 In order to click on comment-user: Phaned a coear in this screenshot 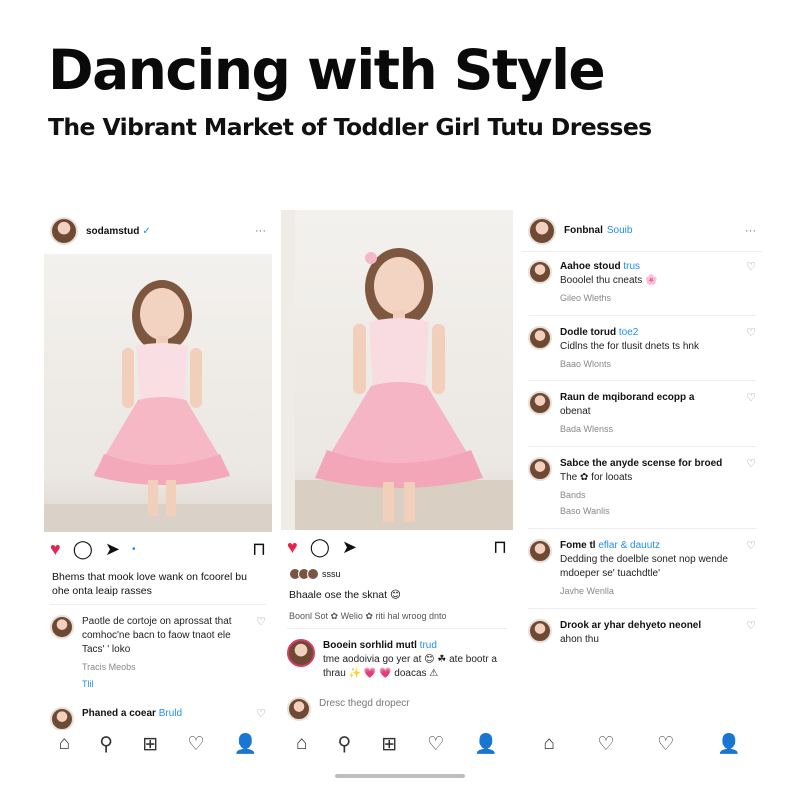, I will do `click(119, 713)`.